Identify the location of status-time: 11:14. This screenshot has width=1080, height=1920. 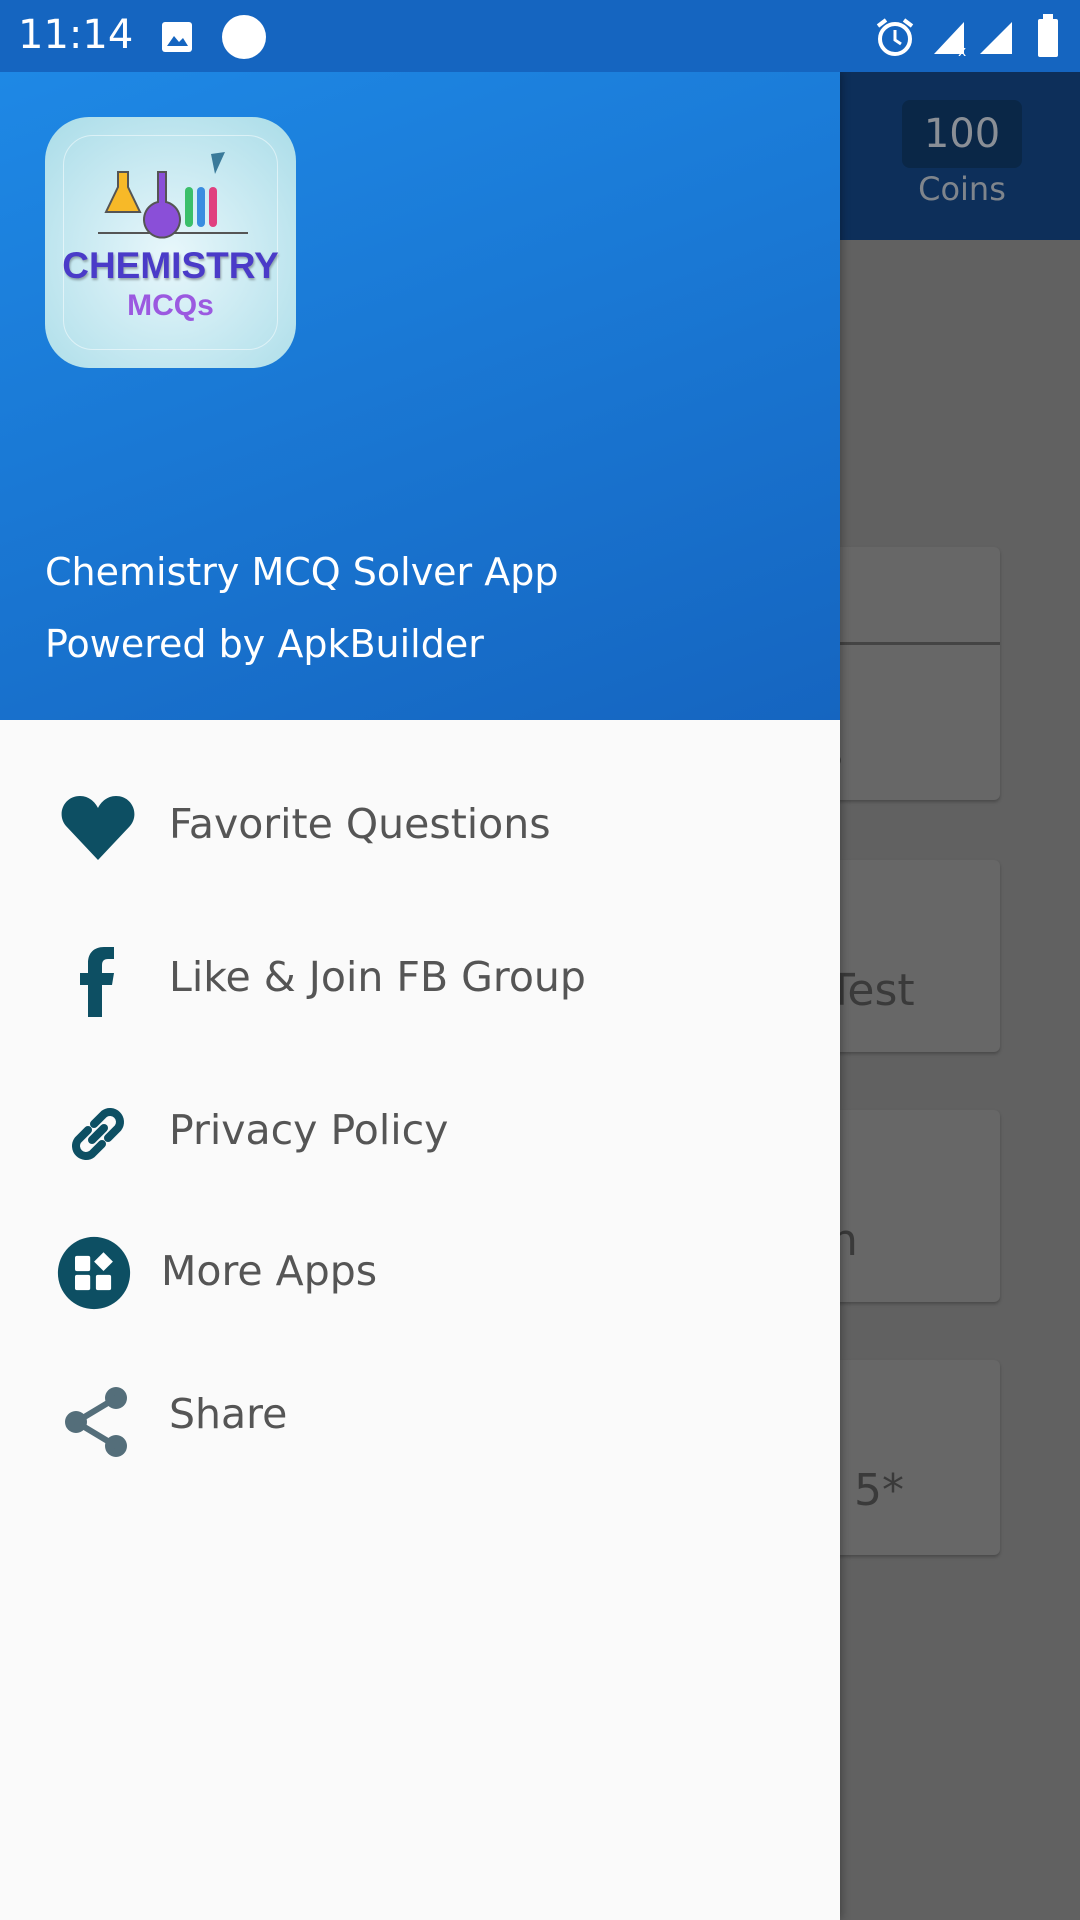
(76, 35).